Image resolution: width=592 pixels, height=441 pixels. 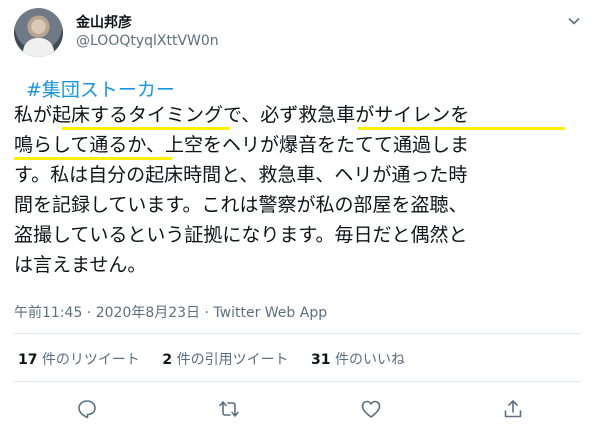 I want to click on hashtag-link: #集団ストーカー, so click(x=100, y=88).